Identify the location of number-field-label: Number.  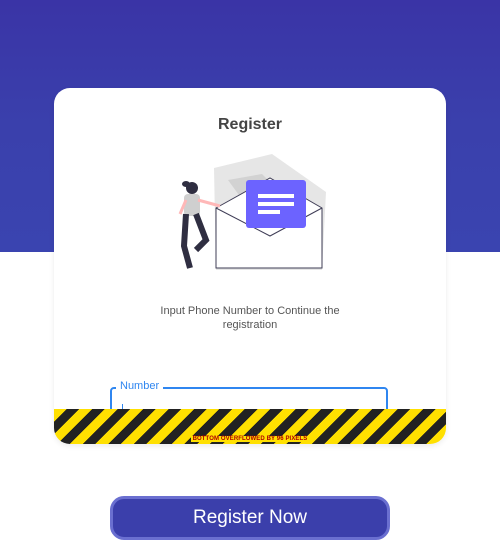
(140, 386).